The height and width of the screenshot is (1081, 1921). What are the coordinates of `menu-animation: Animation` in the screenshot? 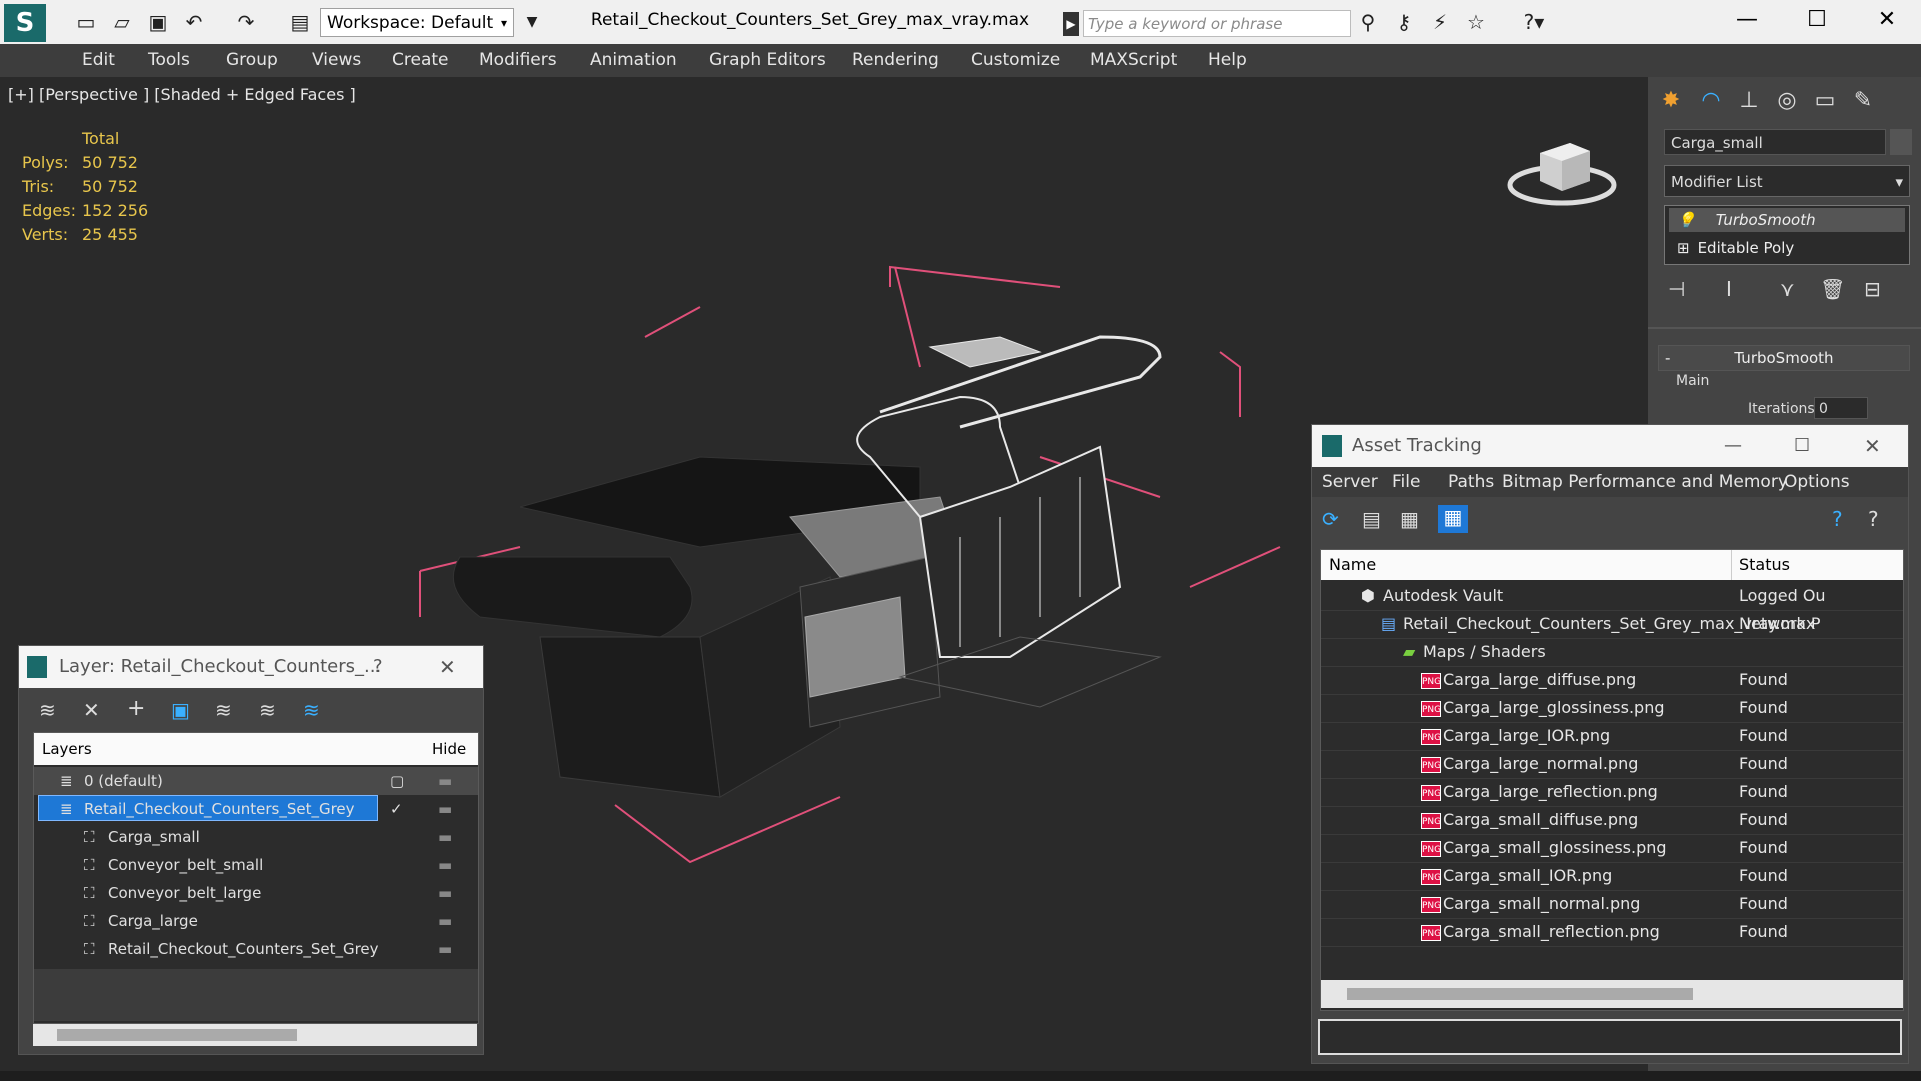 It's located at (633, 60).